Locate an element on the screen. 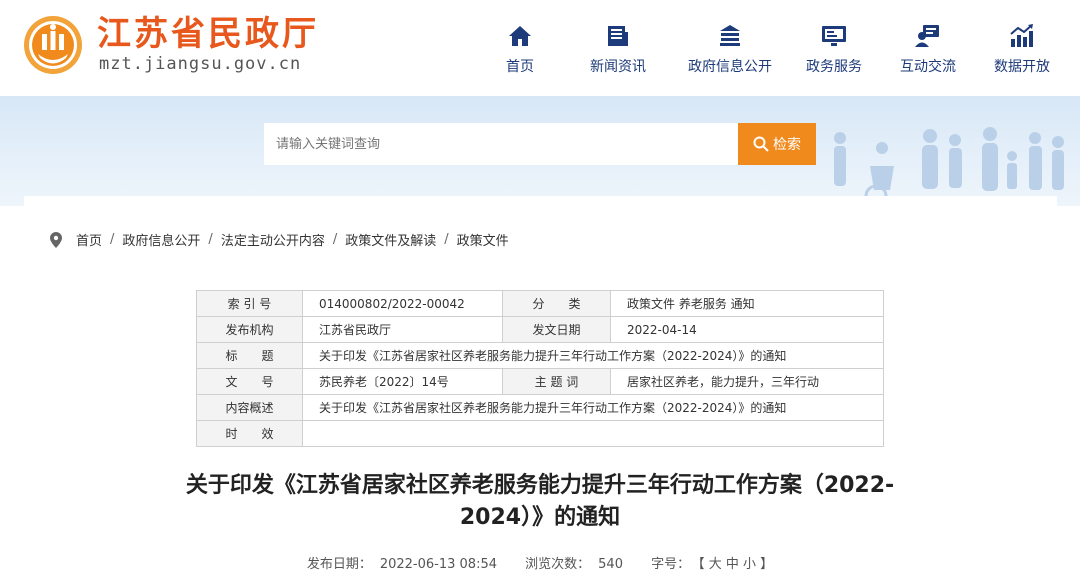 This screenshot has width=1080, height=582. site-url: mzt.jiangsu.gov.cn is located at coordinates (200, 64).